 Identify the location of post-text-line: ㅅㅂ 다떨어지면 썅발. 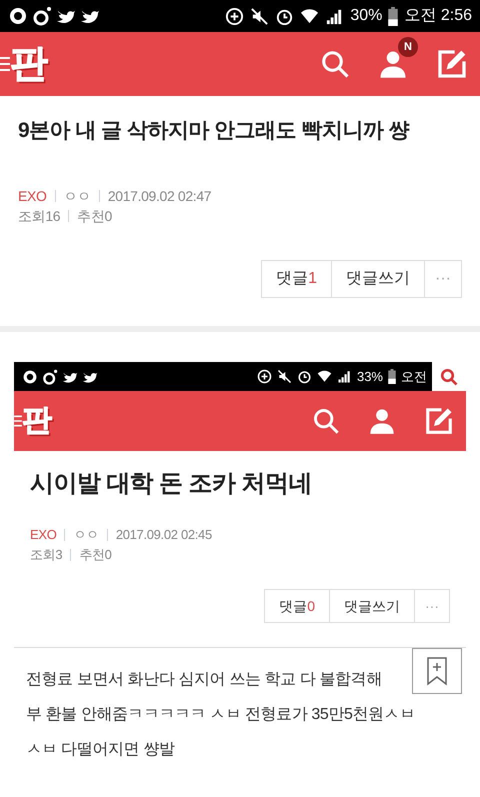
(100, 750).